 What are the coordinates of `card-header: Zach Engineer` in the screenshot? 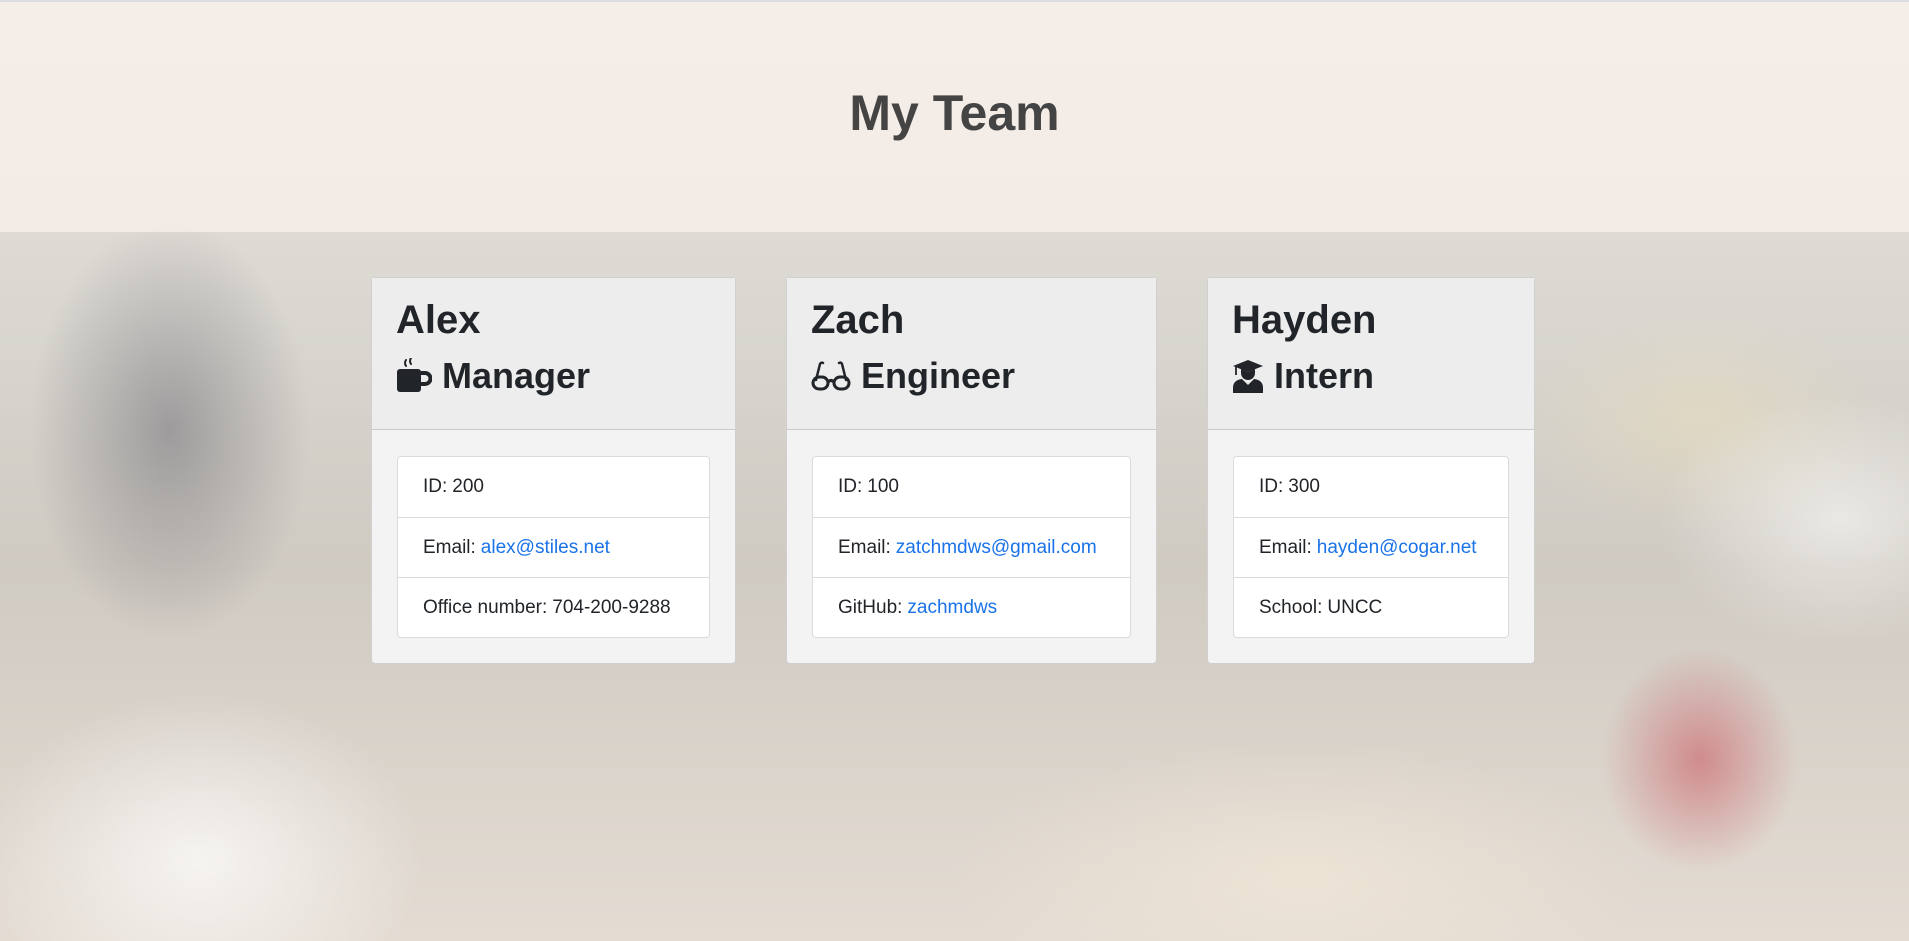 It's located at (971, 354).